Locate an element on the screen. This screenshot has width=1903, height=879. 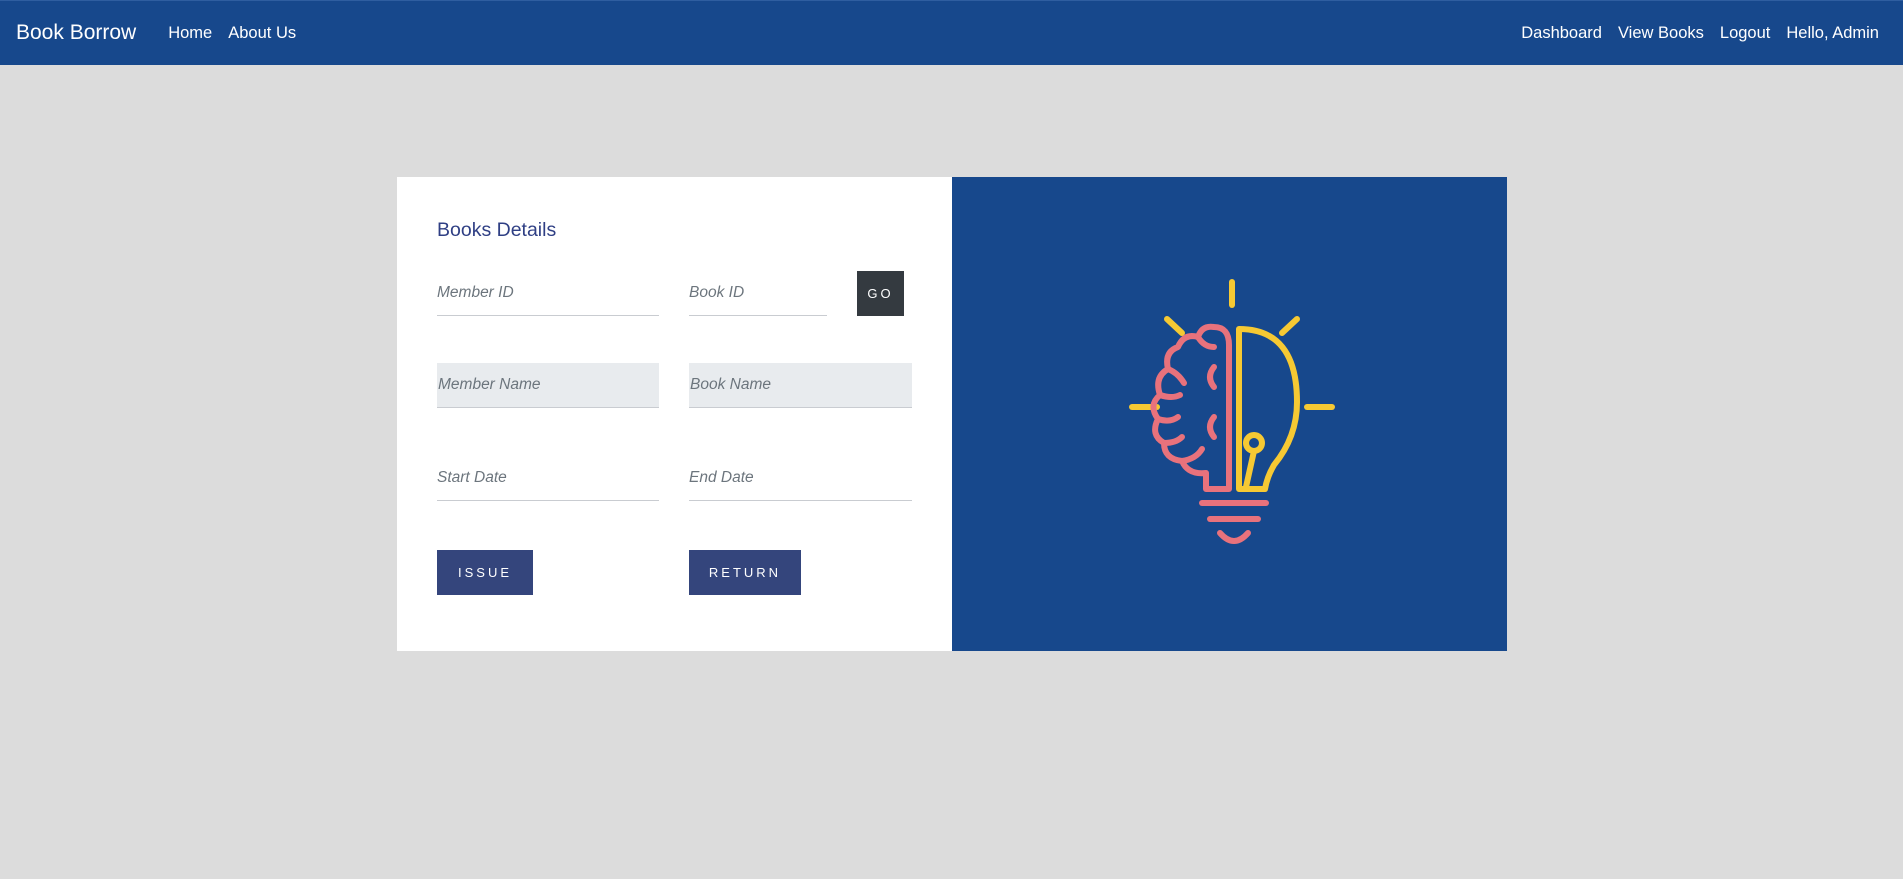
nav-about-link: About Us is located at coordinates (262, 33).